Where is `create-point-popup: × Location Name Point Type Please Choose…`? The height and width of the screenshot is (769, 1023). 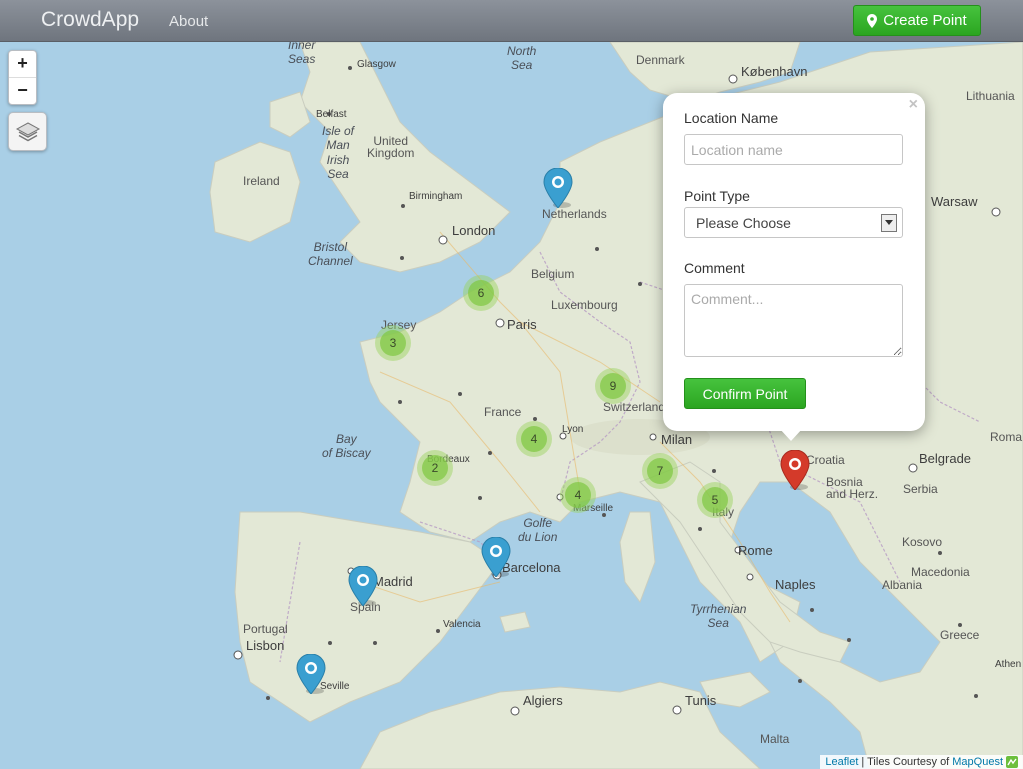 create-point-popup: × Location Name Point Type Please Choose… is located at coordinates (794, 262).